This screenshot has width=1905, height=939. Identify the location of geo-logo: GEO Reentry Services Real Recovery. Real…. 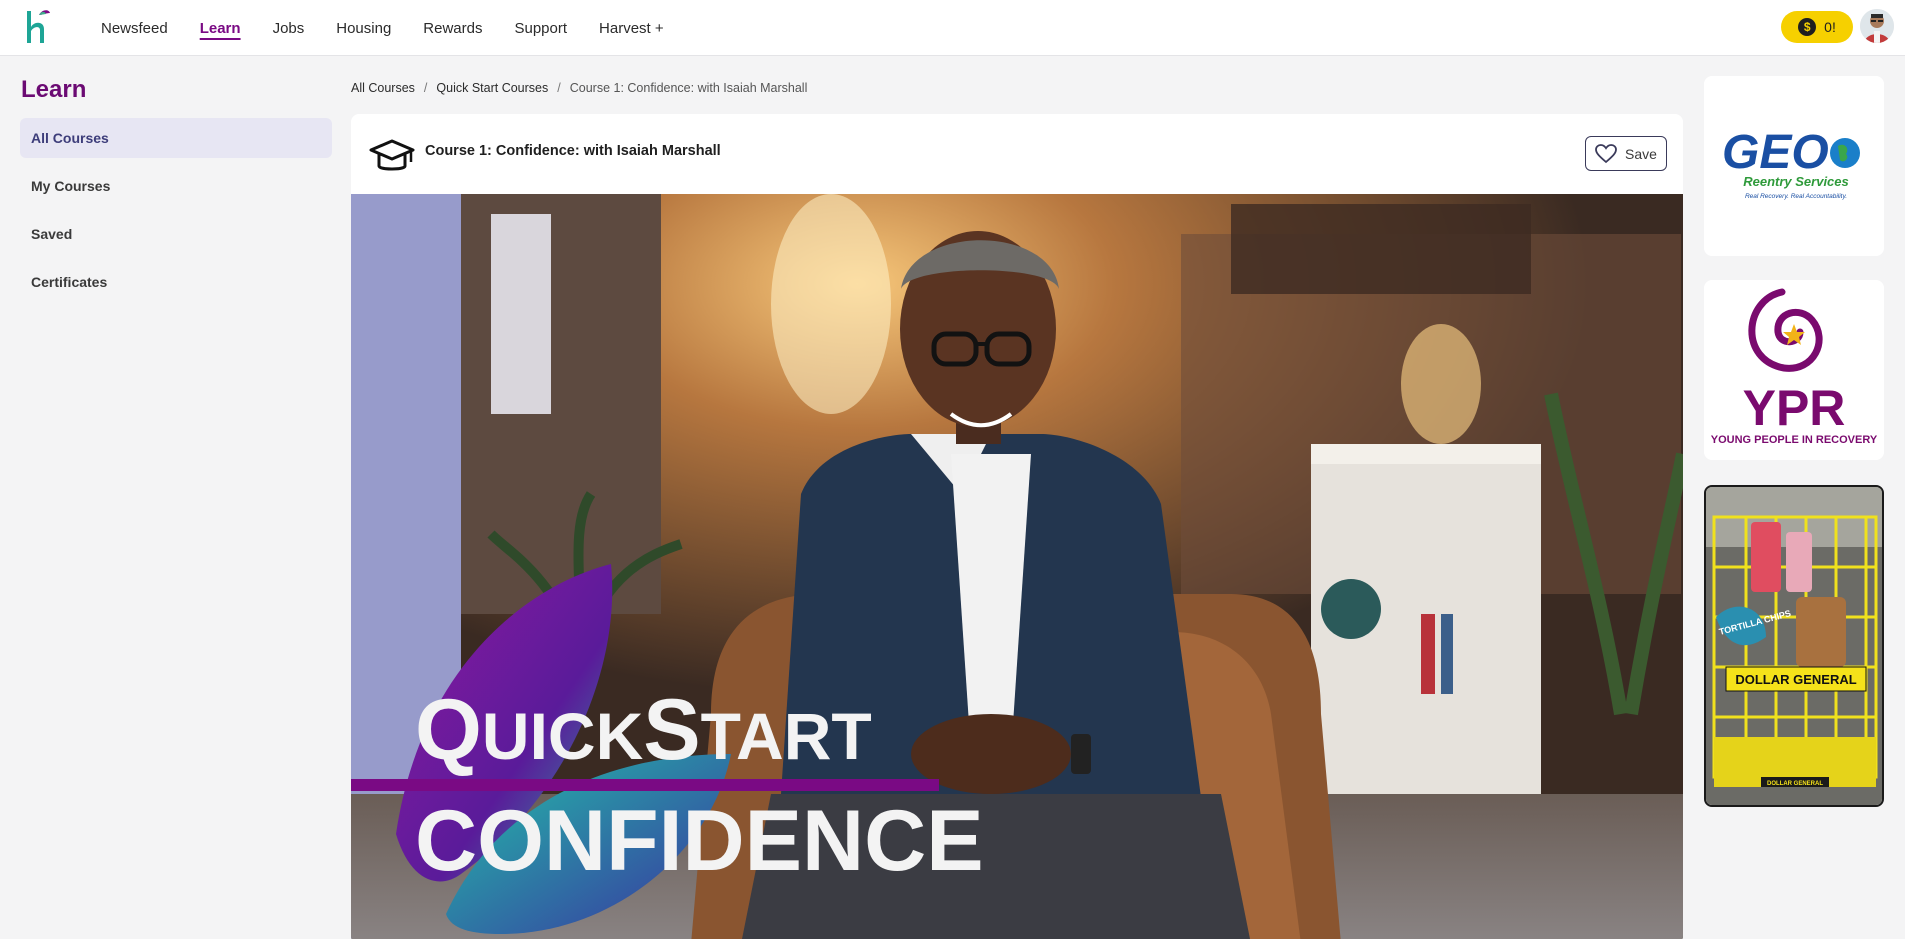
(1791, 163).